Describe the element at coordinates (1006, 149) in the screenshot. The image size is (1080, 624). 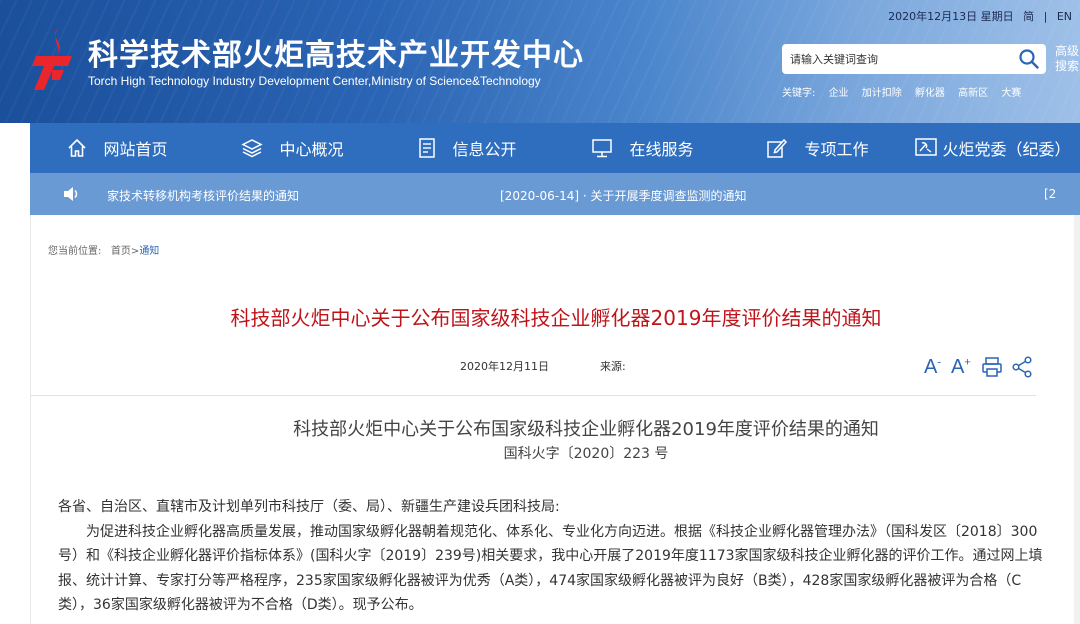
I see `nav-item-label: 火炬党委（纪委）` at that location.